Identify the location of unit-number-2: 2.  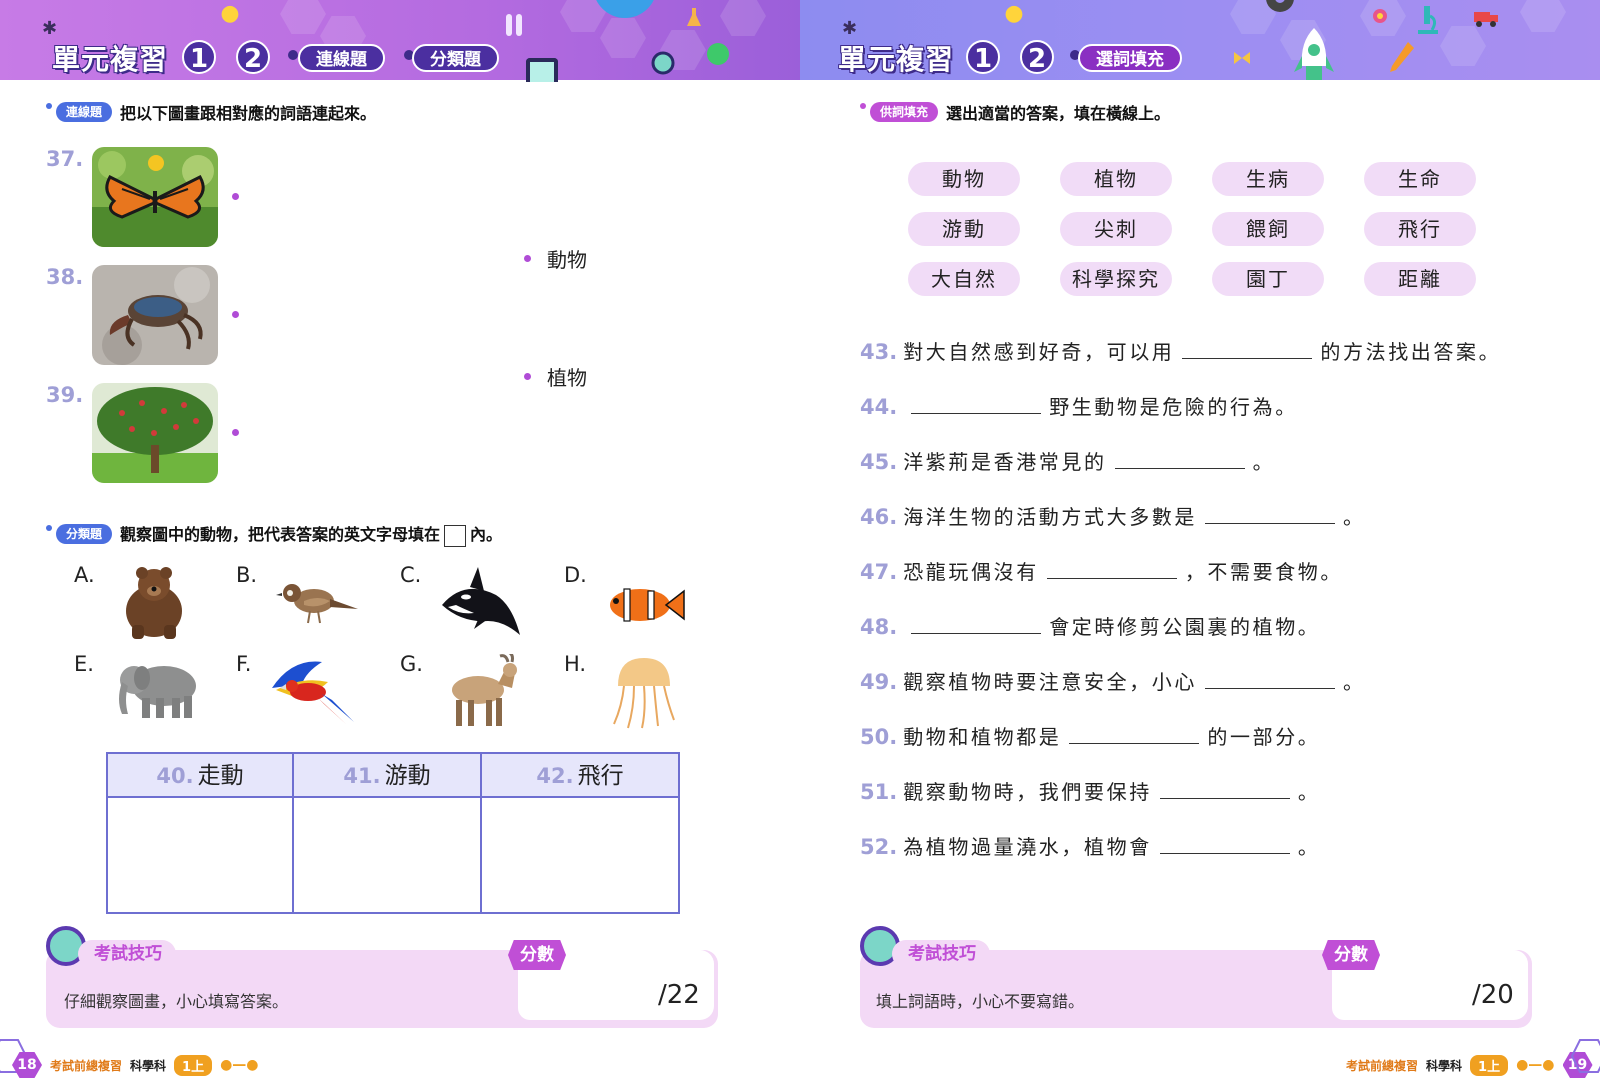
(253, 57).